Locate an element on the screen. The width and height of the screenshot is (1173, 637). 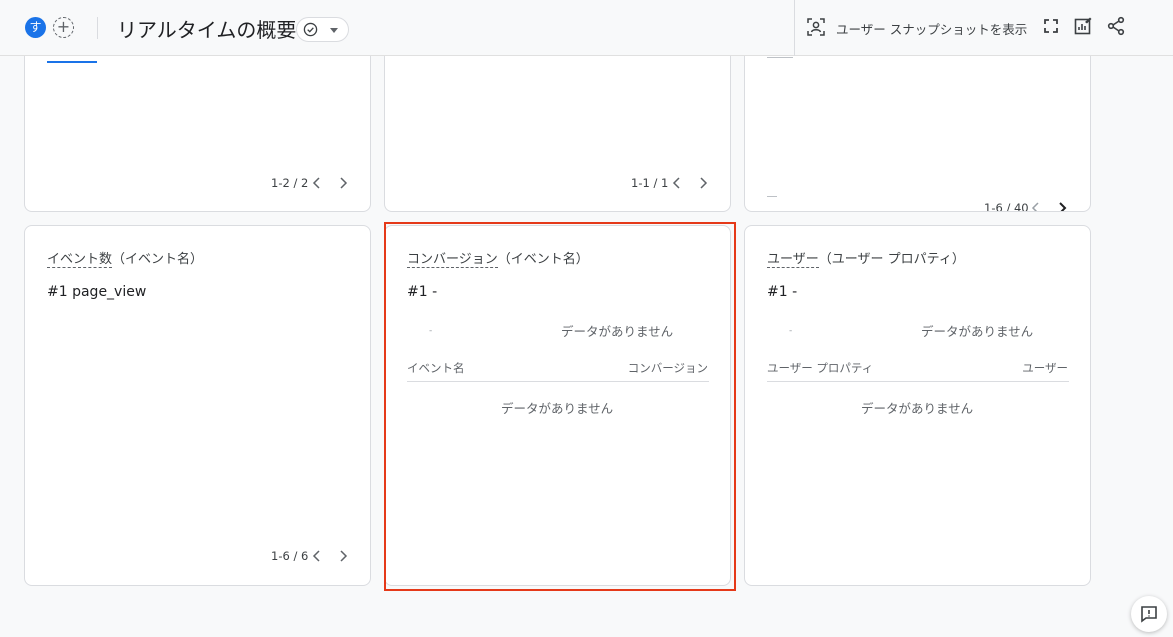
card-top-right: 1-6 / 40 is located at coordinates (917, 121).